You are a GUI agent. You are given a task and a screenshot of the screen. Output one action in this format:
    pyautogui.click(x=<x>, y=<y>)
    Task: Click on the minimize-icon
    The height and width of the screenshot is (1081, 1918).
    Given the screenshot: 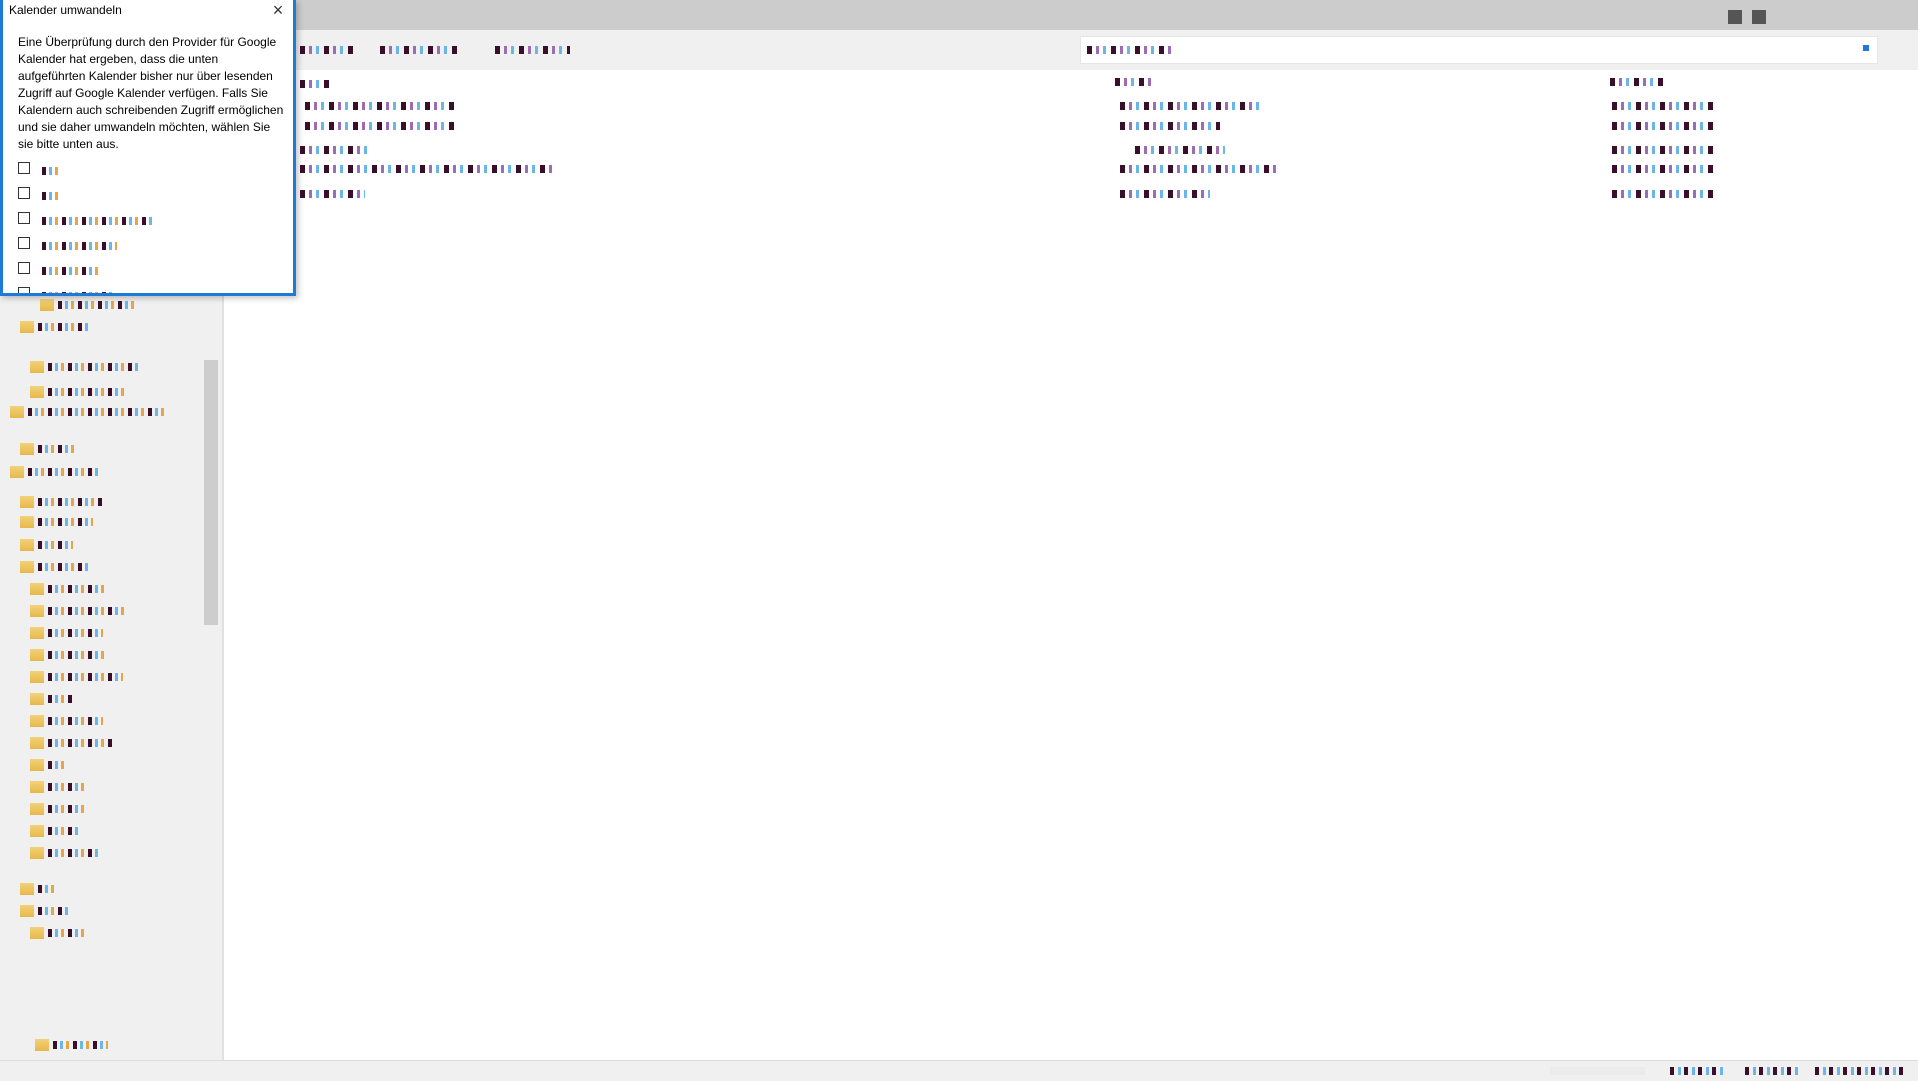 What is the action you would take?
    pyautogui.click(x=1735, y=17)
    